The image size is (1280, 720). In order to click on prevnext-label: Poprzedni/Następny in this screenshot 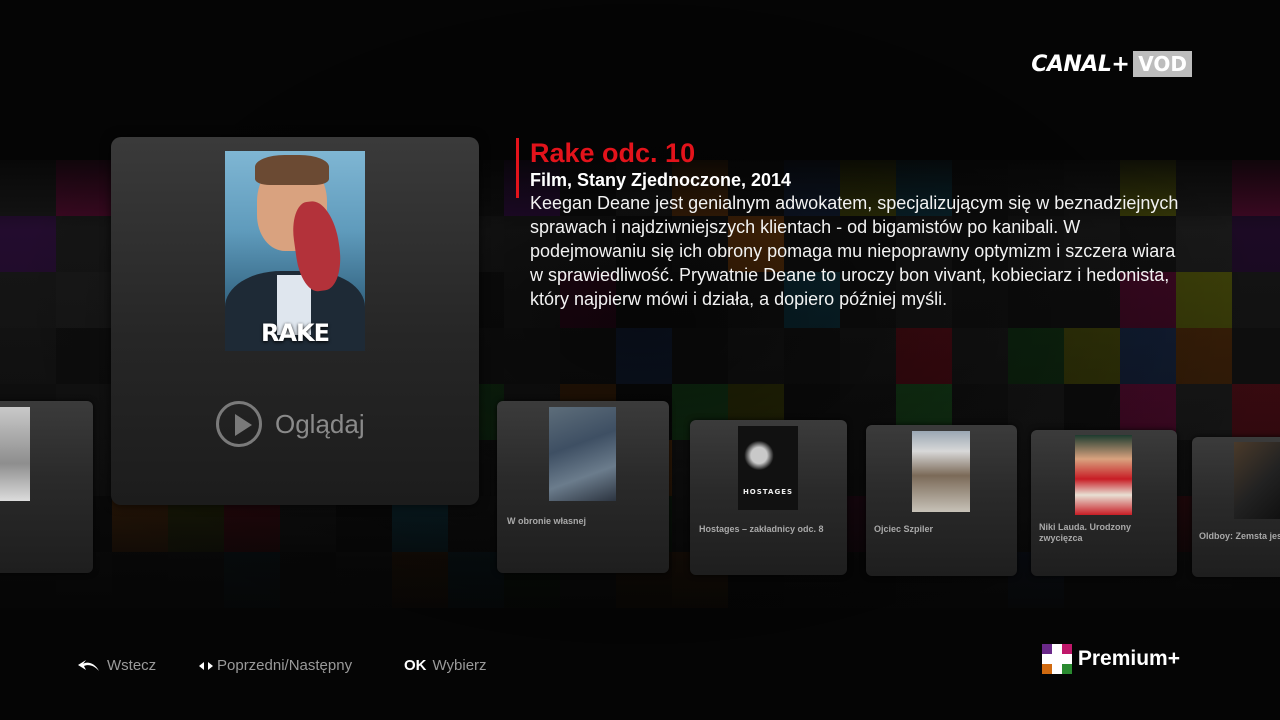, I will do `click(285, 665)`.